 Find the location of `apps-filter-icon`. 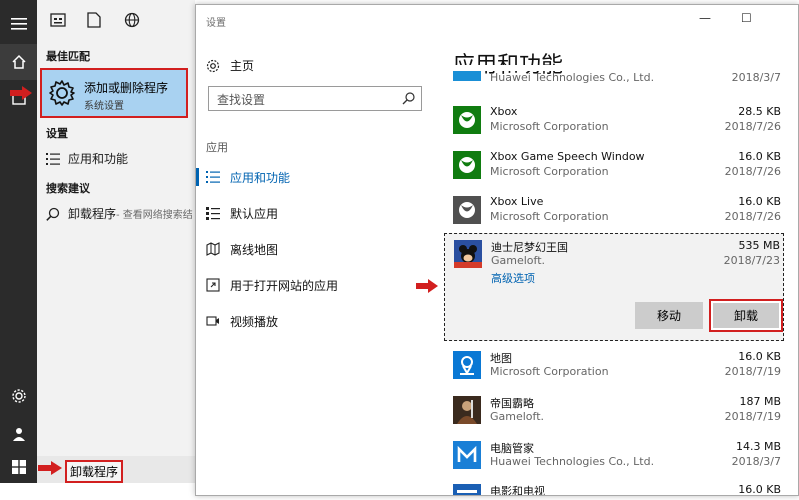

apps-filter-icon is located at coordinates (59, 21).